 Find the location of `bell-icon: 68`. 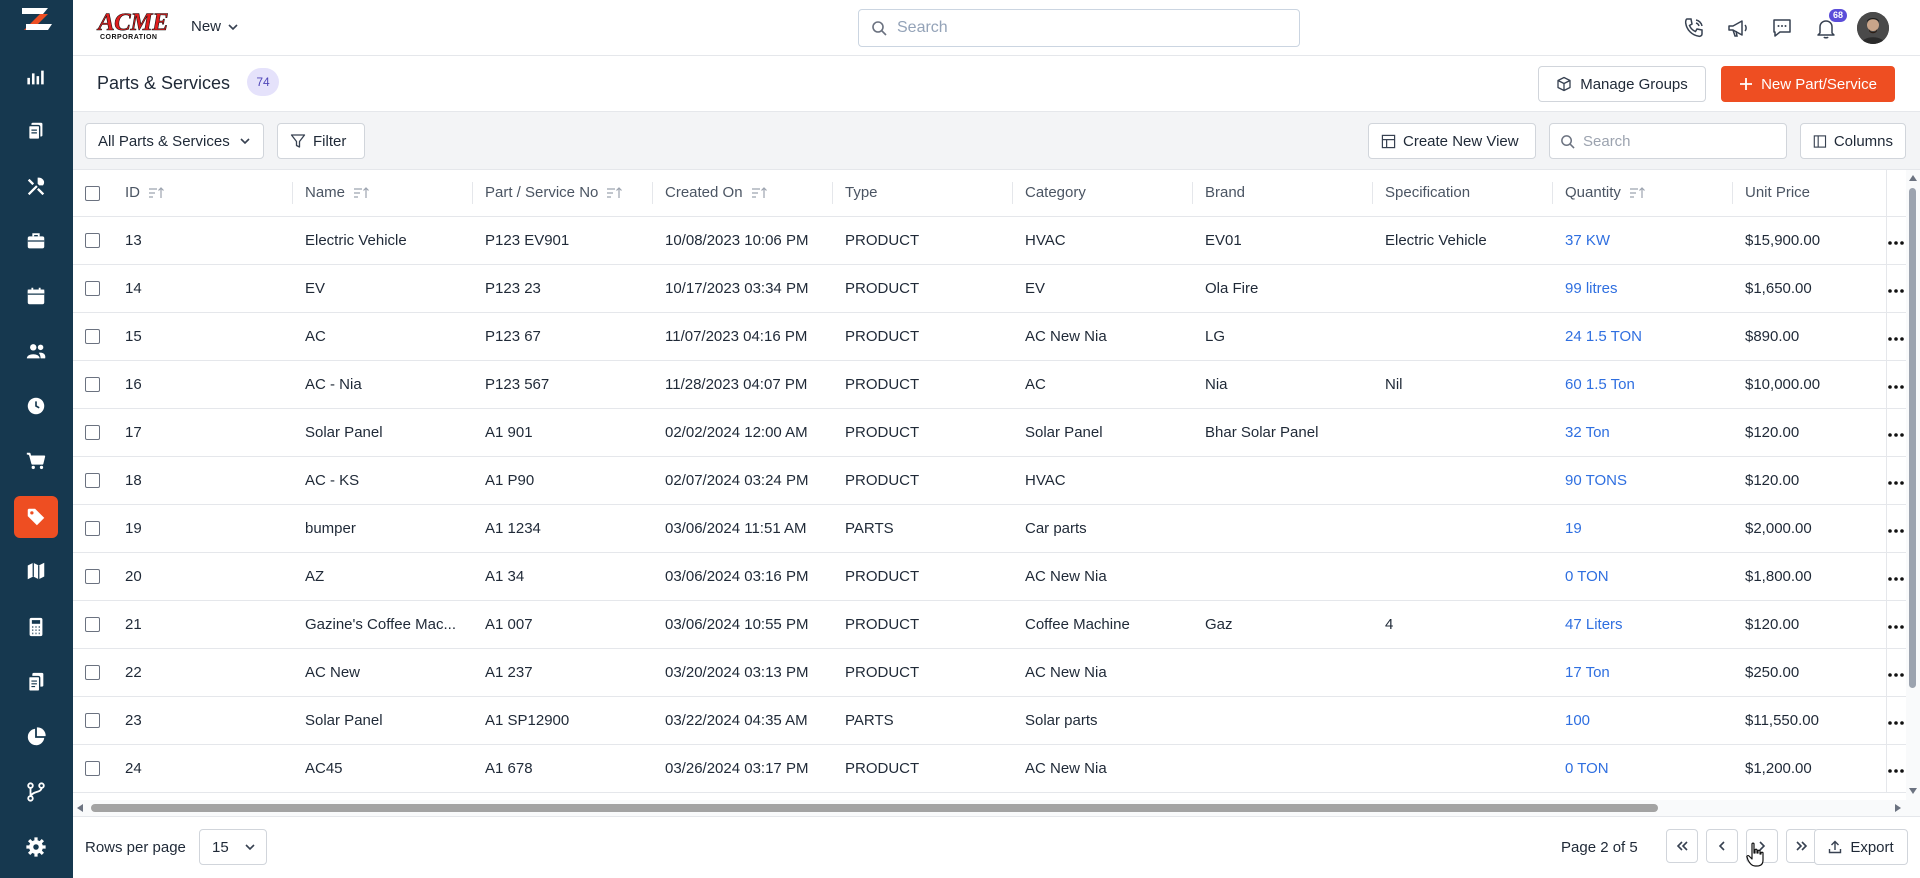

bell-icon: 68 is located at coordinates (1830, 25).